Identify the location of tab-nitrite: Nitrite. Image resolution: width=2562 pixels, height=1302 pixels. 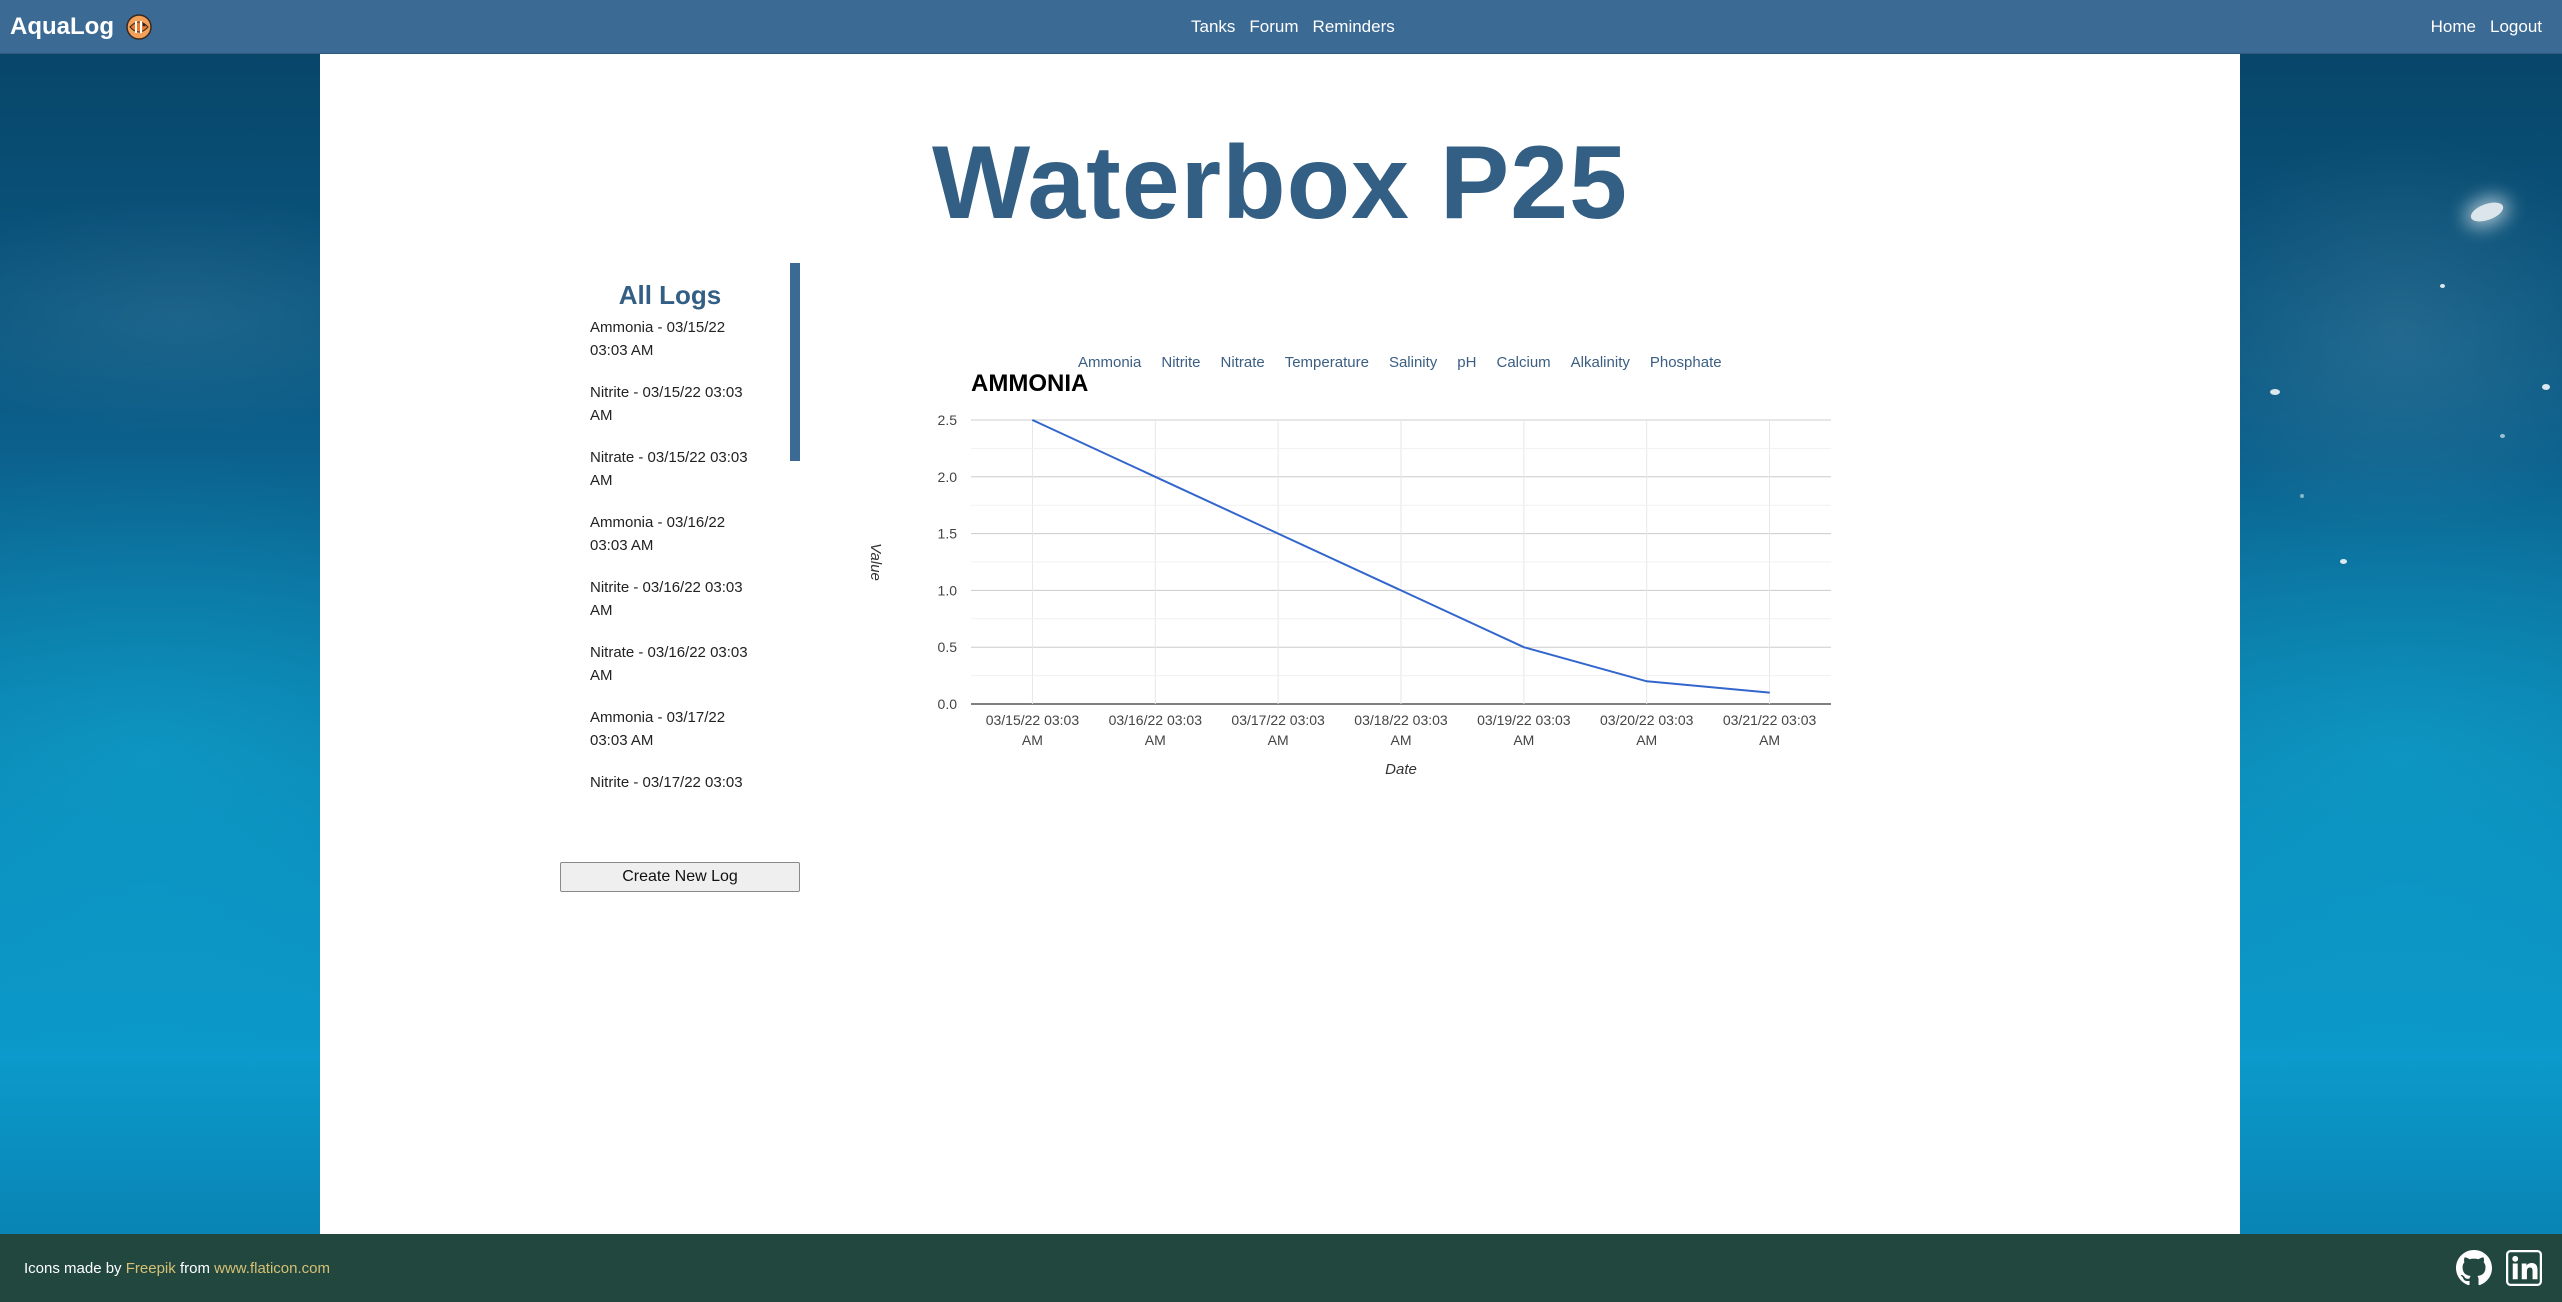
(1180, 362).